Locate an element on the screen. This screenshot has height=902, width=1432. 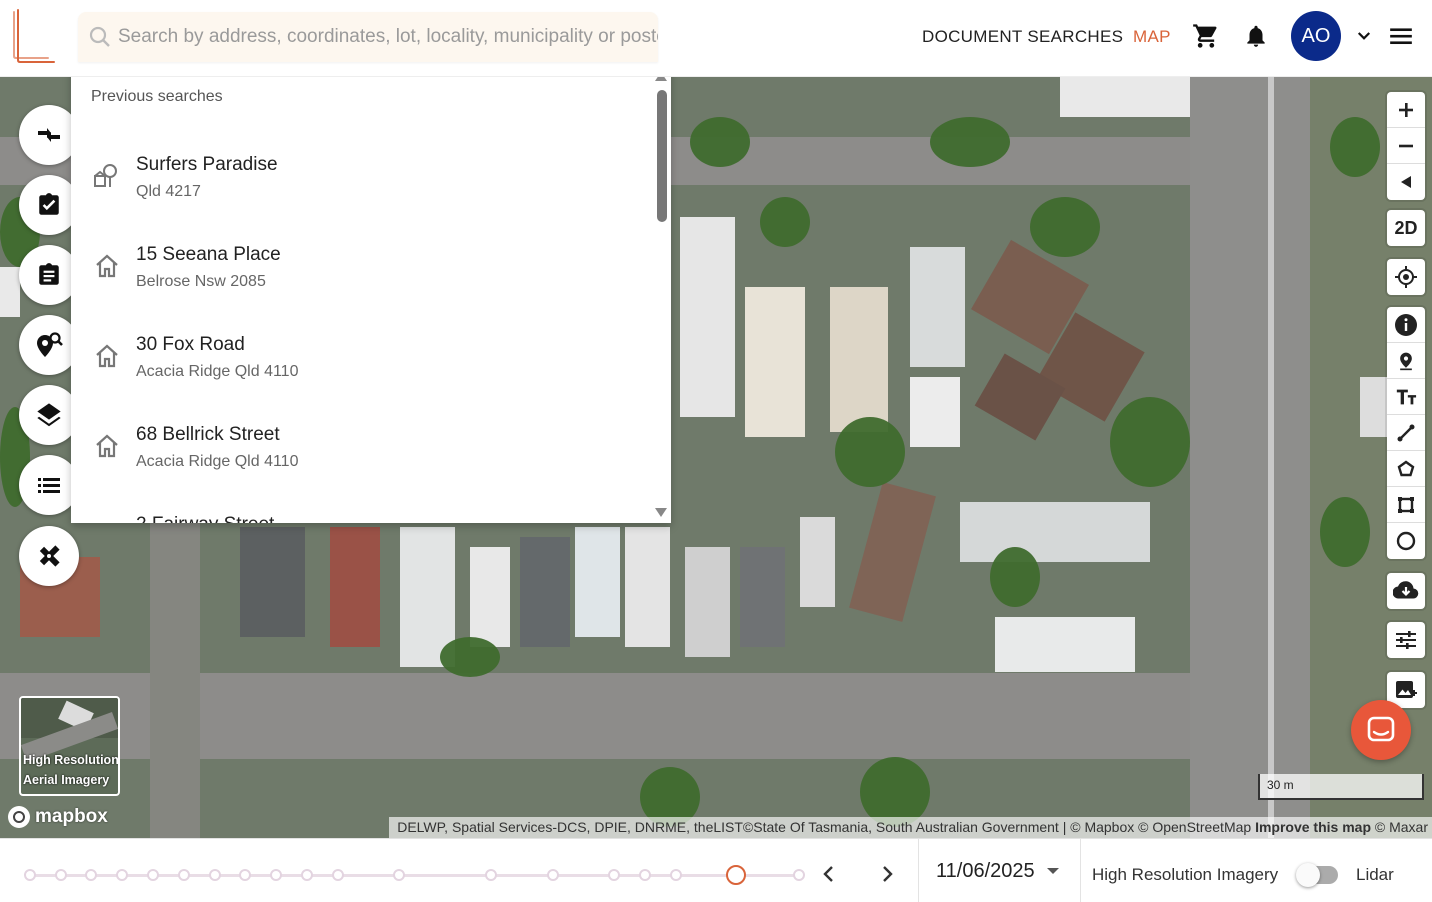
cloud-download-icon is located at coordinates (1406, 590).